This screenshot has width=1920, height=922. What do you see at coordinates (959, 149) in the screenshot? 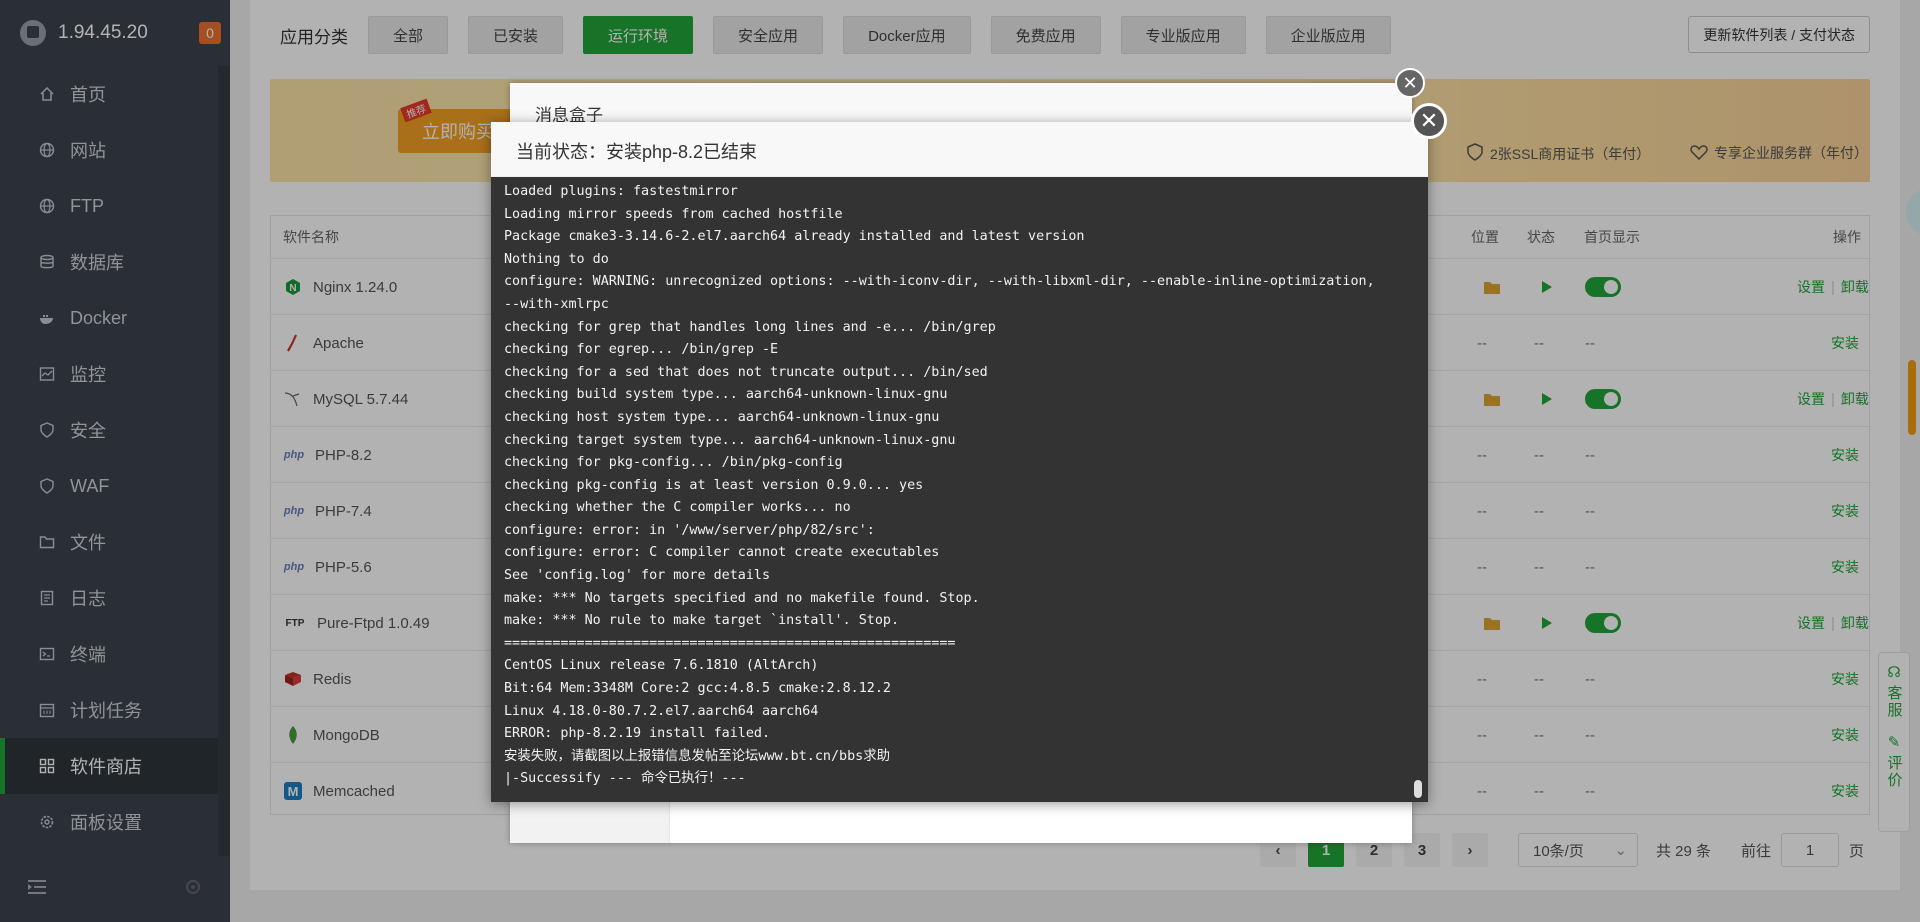
I see `install-status-title: 当前状态：安装php-8.2已结束` at bounding box center [959, 149].